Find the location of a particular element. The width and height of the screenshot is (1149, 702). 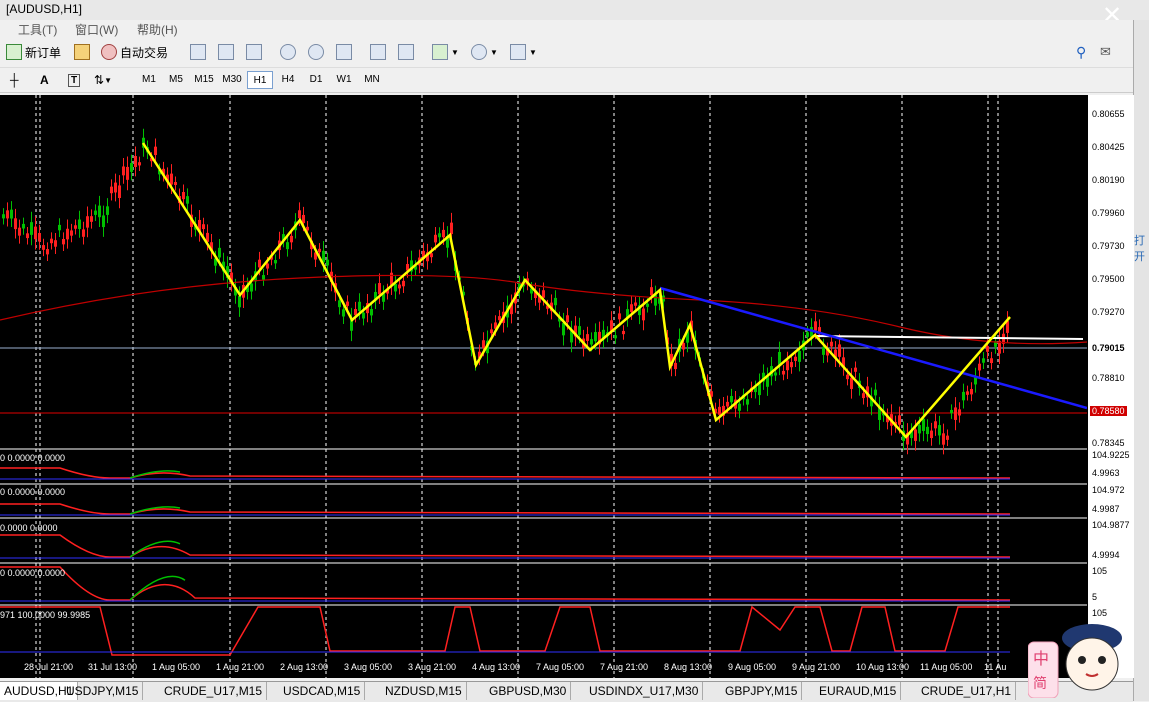

timeframe-h4: H4 is located at coordinates (288, 80).